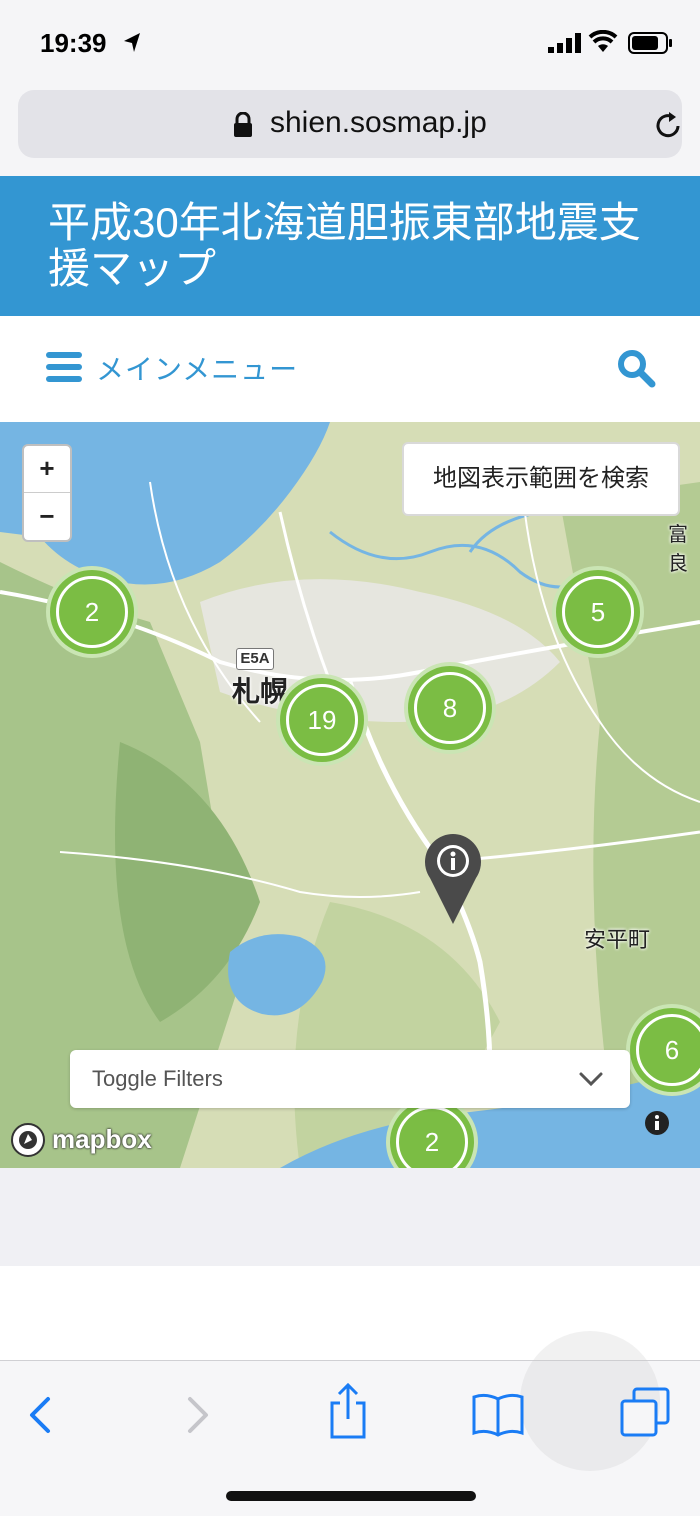 Image resolution: width=700 pixels, height=1516 pixels. Describe the element at coordinates (350, 1217) in the screenshot. I see `page-footer-band` at that location.